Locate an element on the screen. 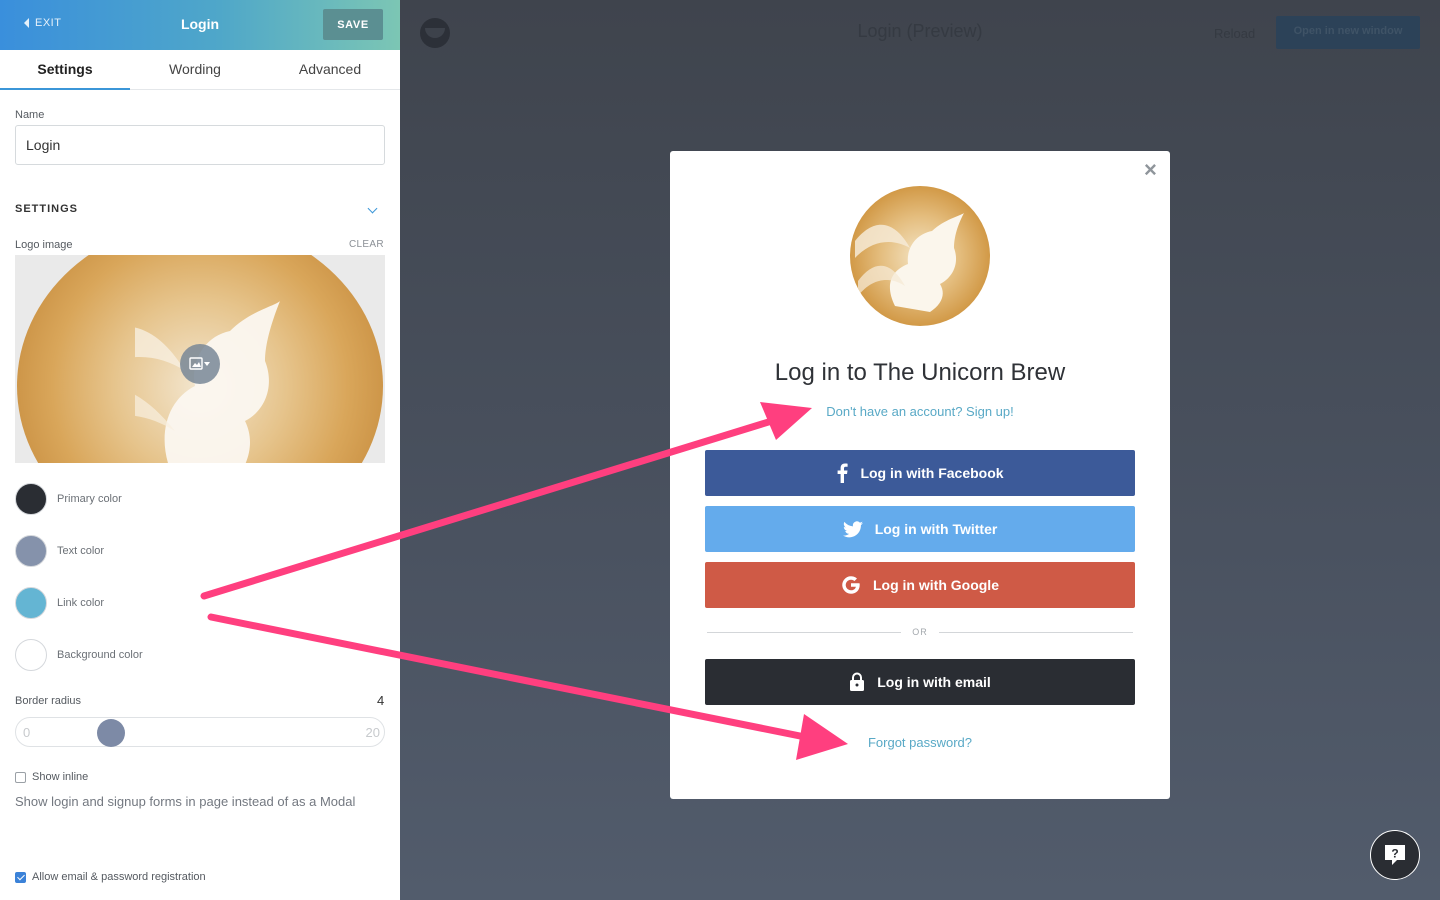 This screenshot has width=1440, height=900. show-inline-option: Show inline is located at coordinates (51, 777).